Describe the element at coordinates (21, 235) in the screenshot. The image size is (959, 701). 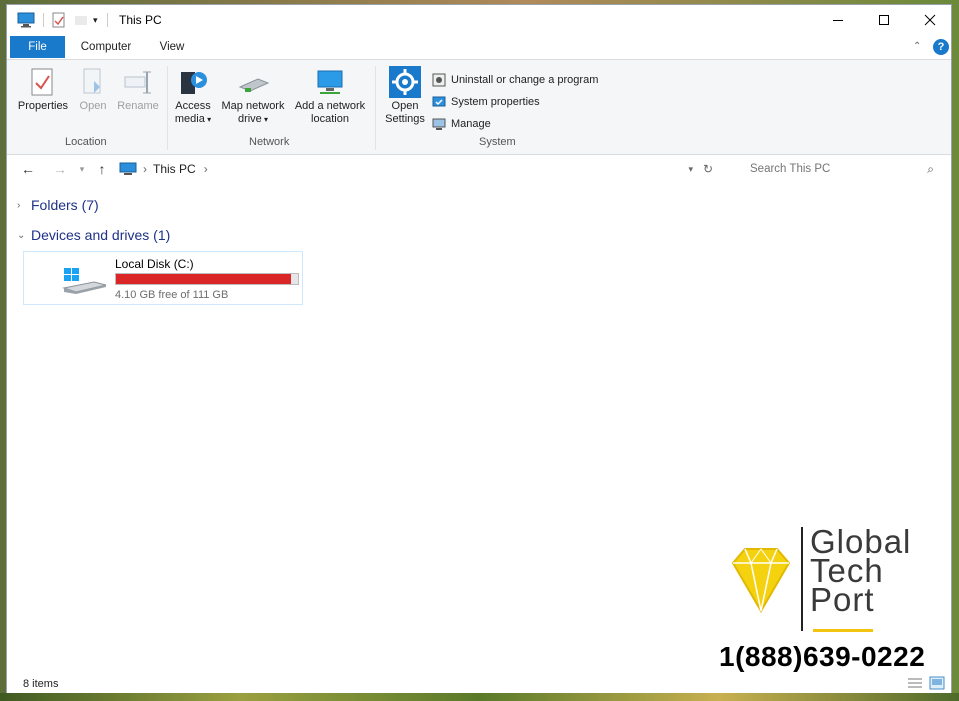
I see `chevron-down-icon: ⌄` at that location.